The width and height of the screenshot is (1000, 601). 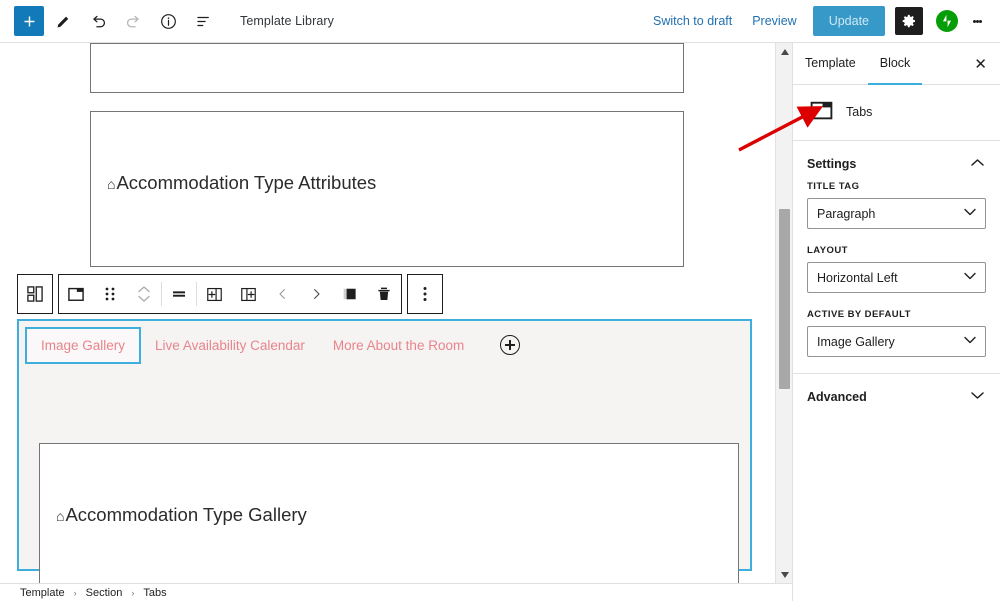 I want to click on preview-button: Preview, so click(x=774, y=21).